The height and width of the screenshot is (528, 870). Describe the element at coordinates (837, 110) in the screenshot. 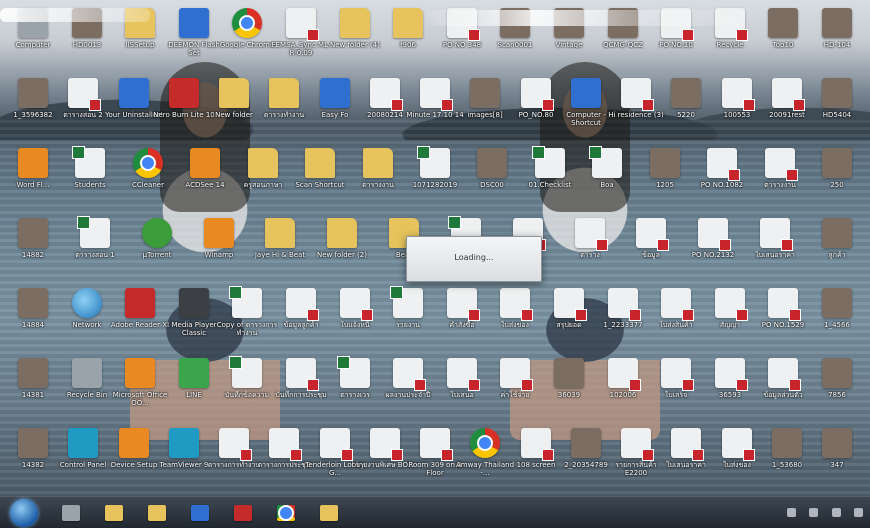

I see `desktop-icon: HD5404` at that location.